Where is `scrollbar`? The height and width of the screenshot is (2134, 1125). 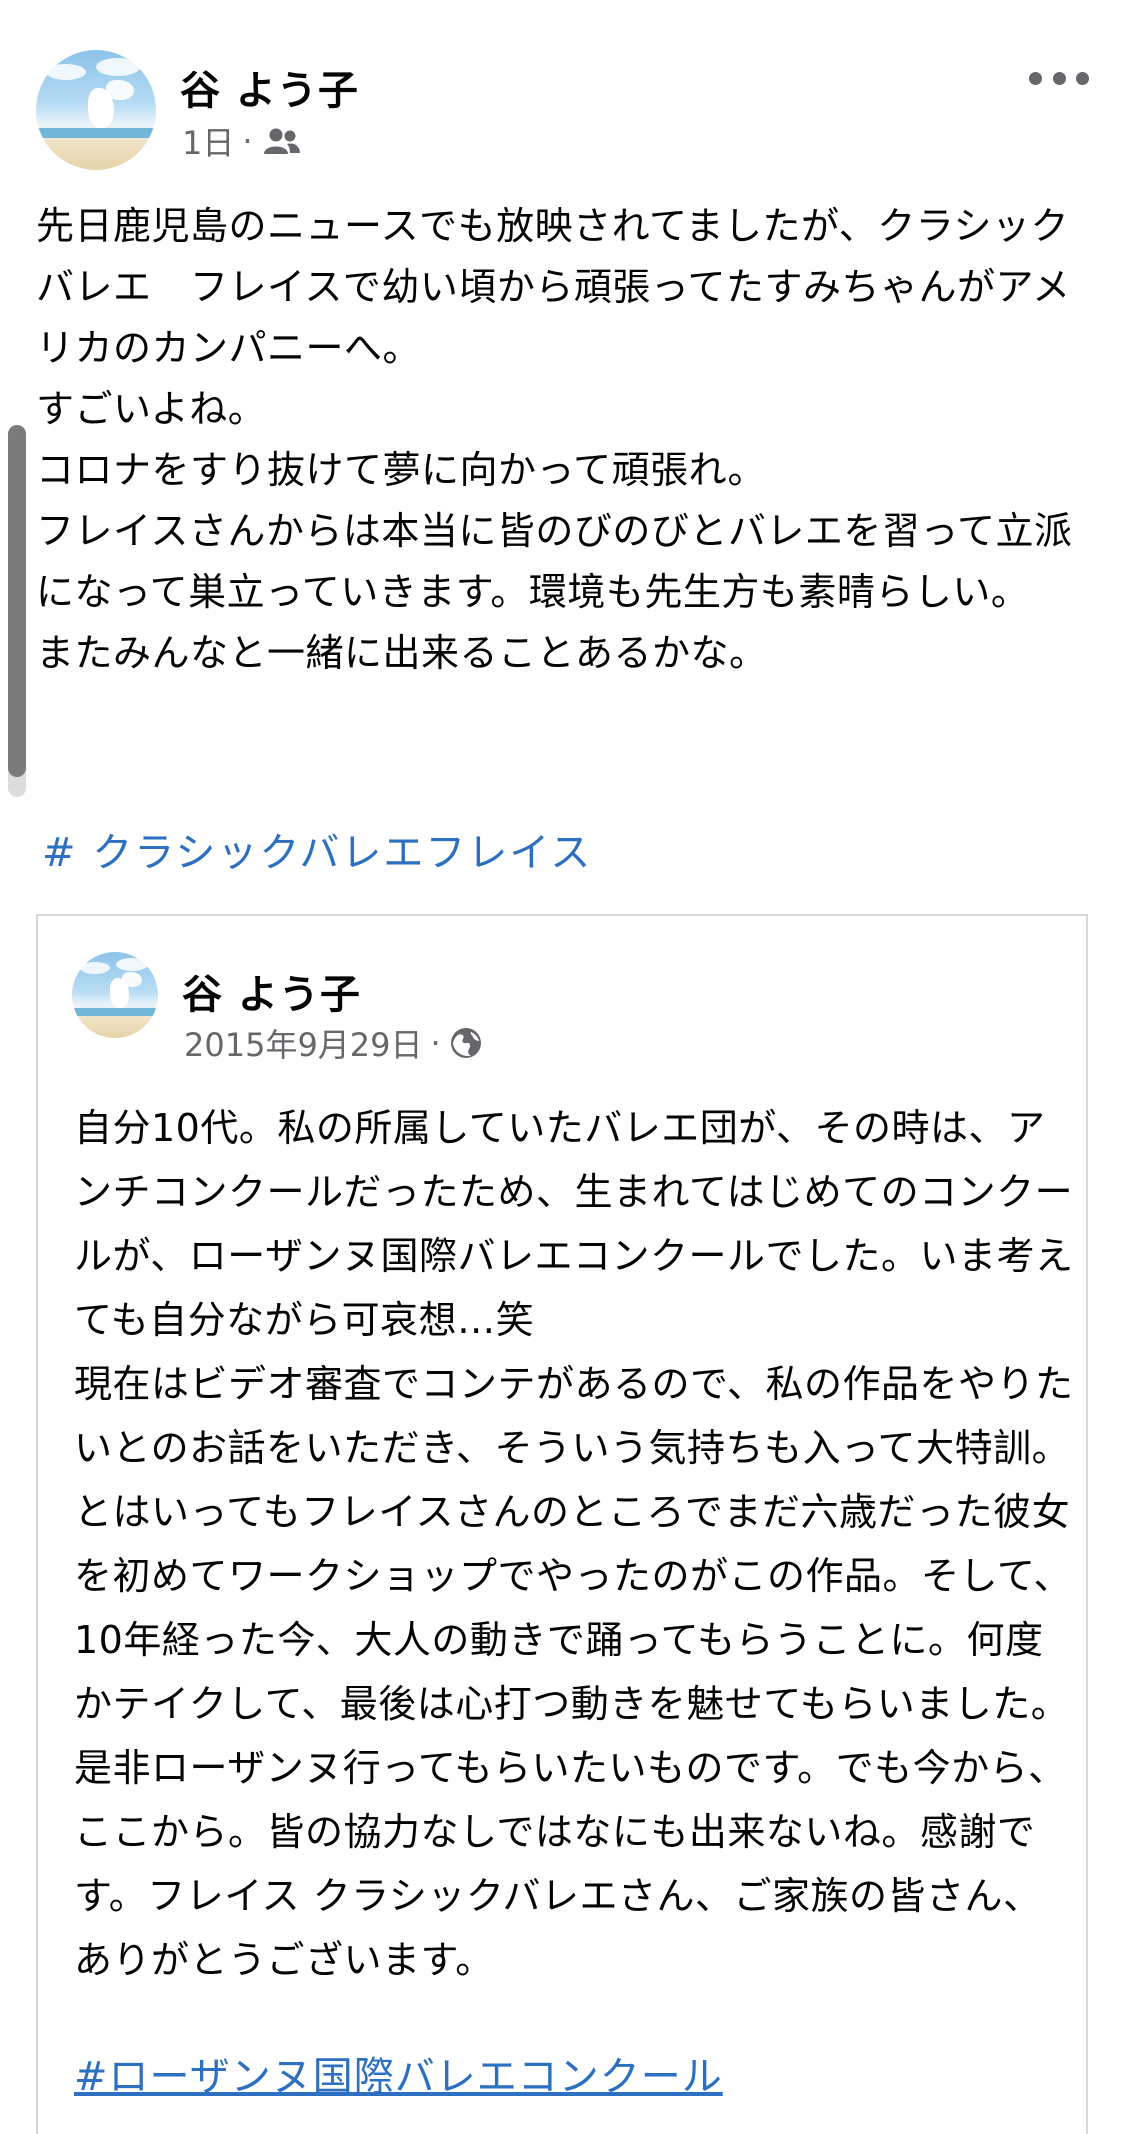 scrollbar is located at coordinates (17, 611).